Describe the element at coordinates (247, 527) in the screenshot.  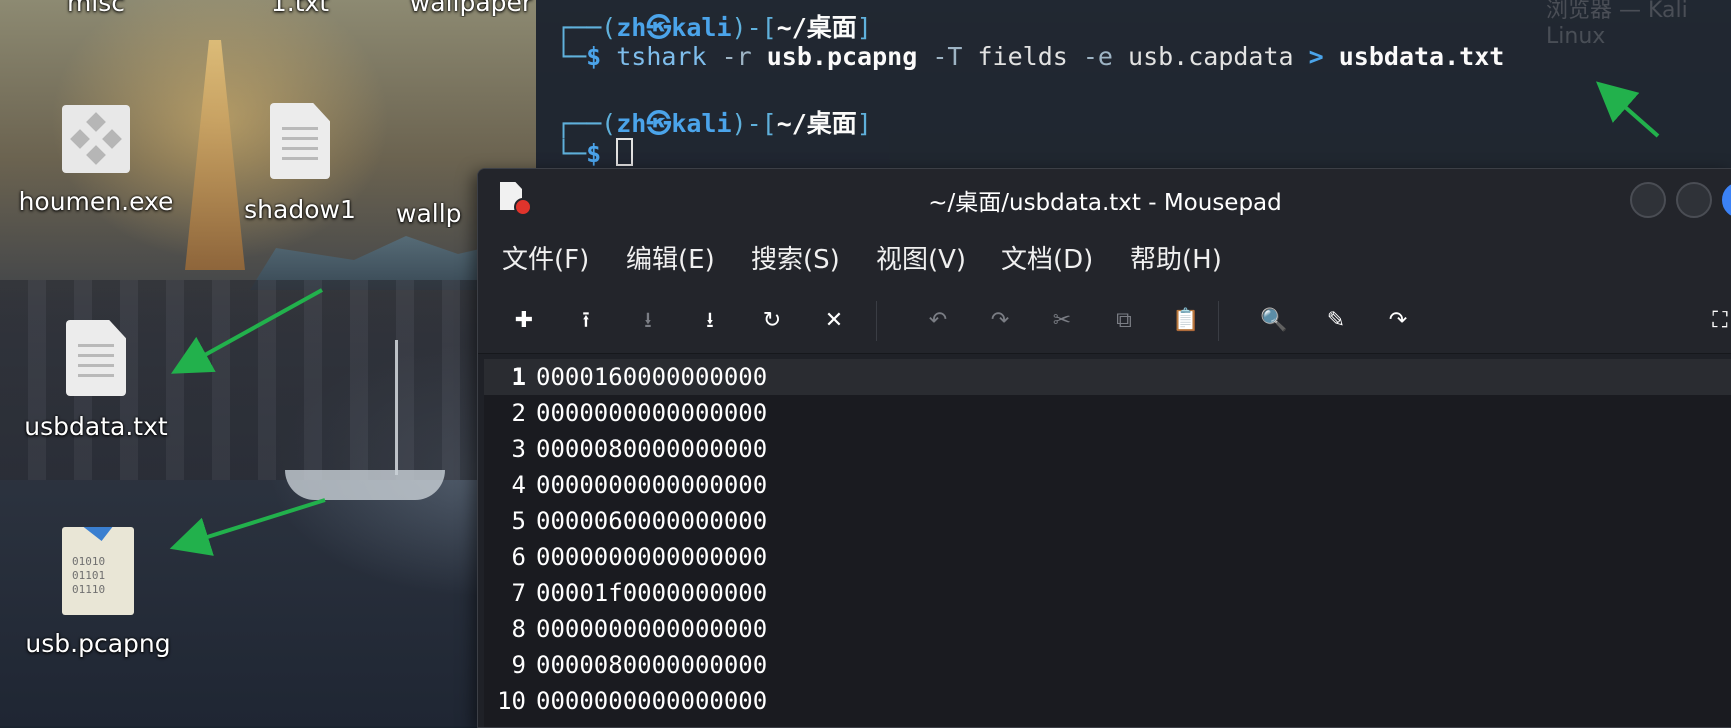
I see `arrow-to-pcapng-icon` at that location.